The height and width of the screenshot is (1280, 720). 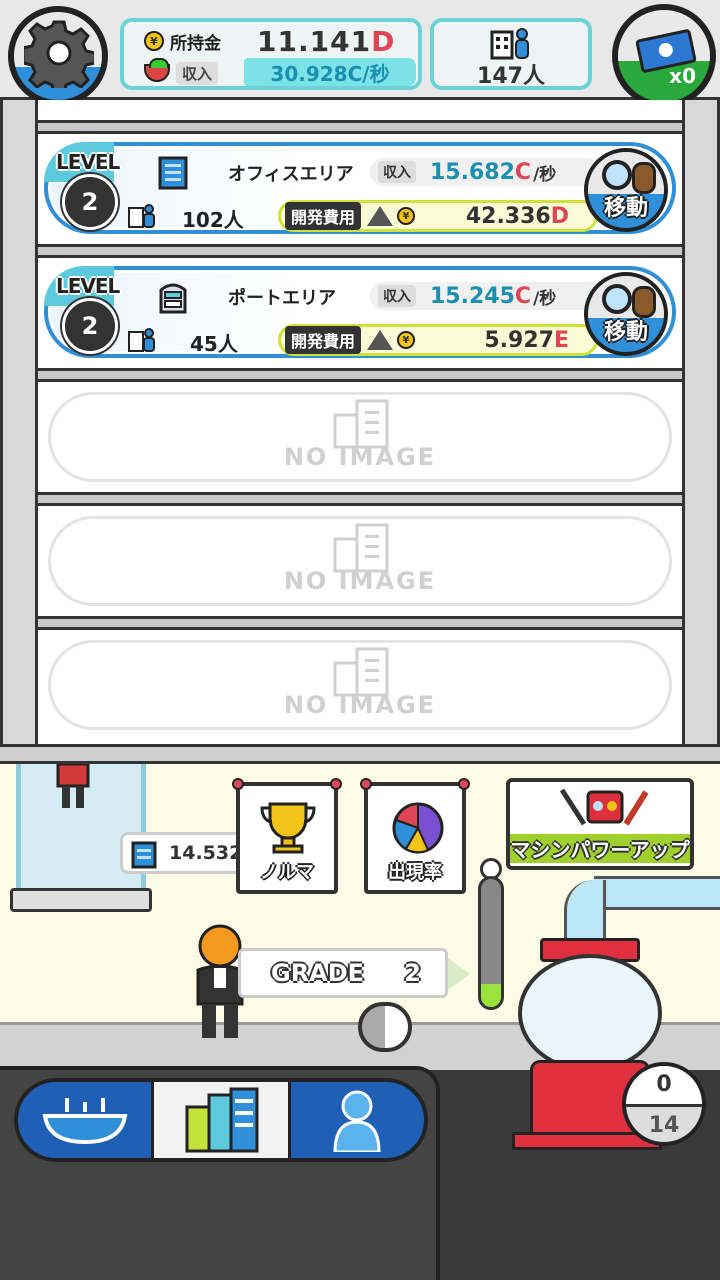 I want to click on money-value: 11.141D, so click(x=326, y=41).